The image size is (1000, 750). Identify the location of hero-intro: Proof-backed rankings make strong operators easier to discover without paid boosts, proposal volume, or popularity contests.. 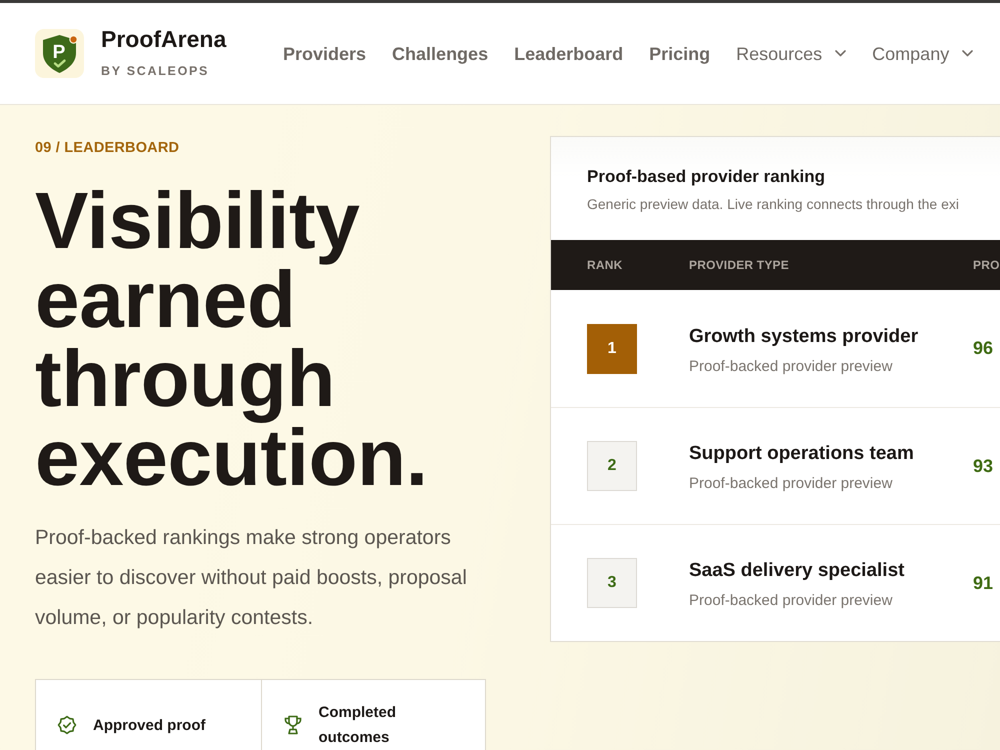
(251, 578).